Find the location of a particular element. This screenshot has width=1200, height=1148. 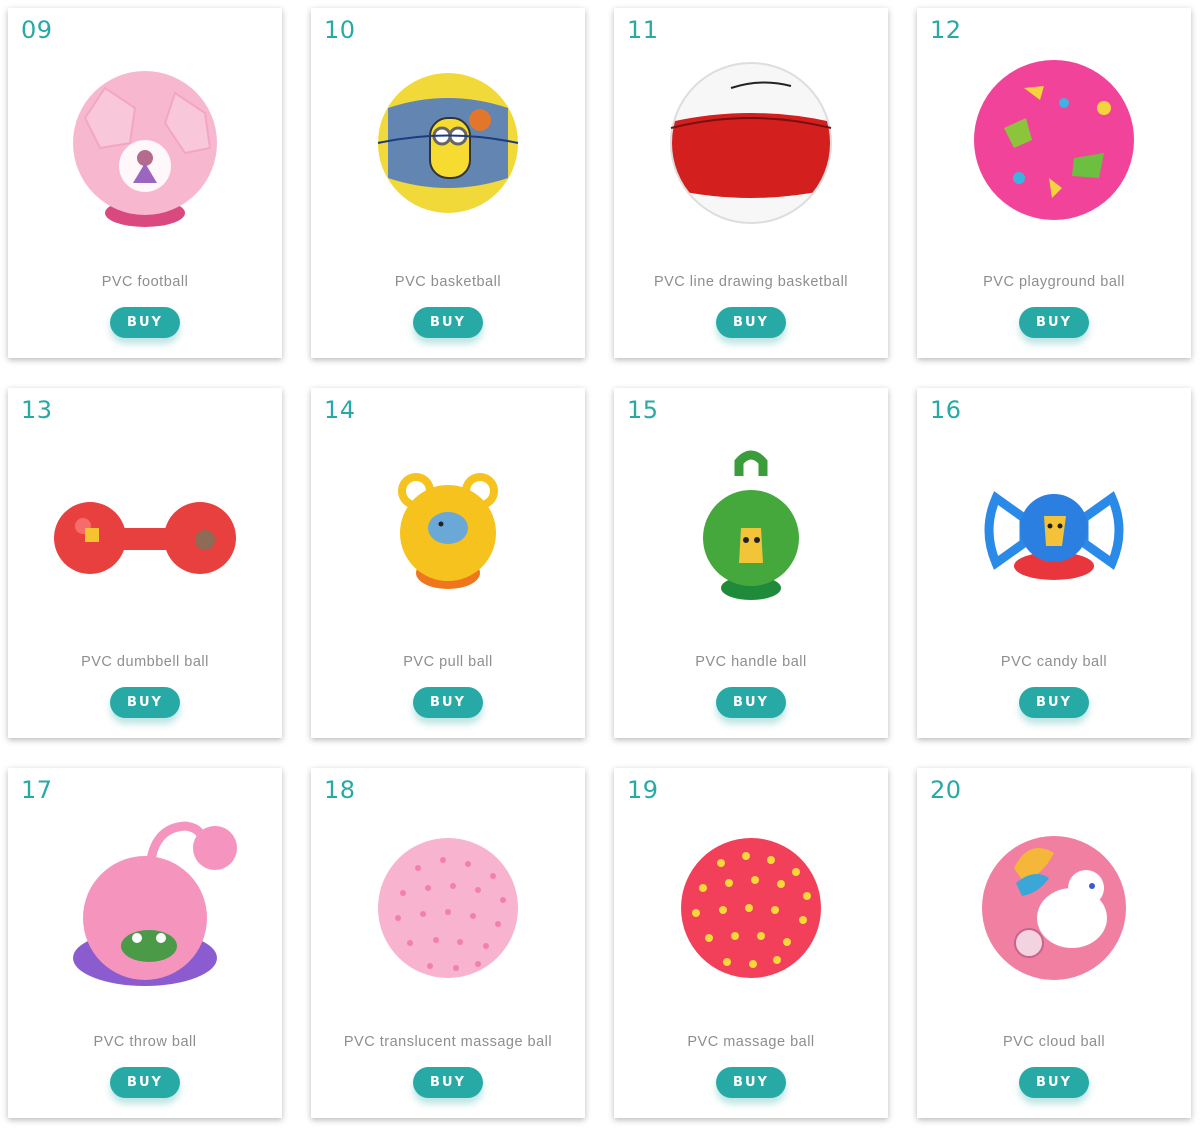

product-card: 20 PVC cloud ball BUY is located at coordinates (1054, 943).